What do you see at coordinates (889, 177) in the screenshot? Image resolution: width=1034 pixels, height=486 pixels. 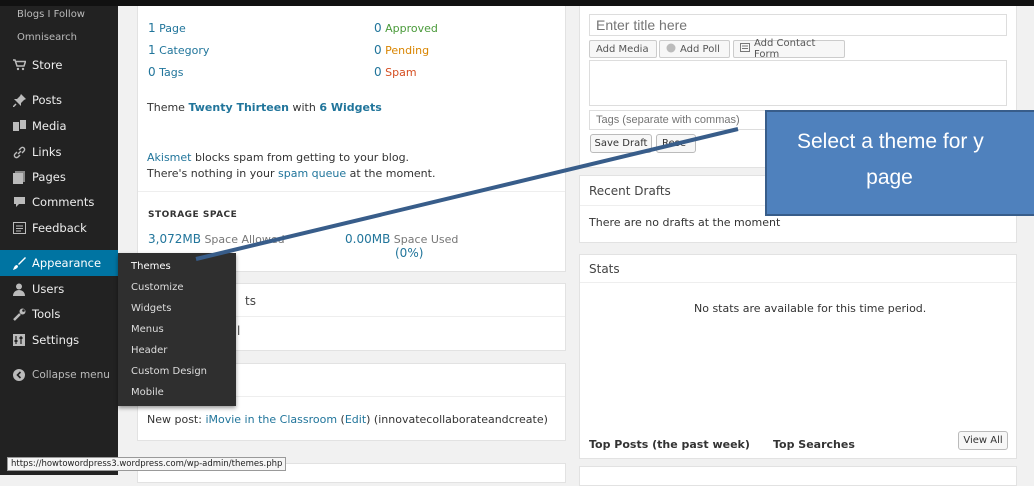 I see `callout-line-2: page` at bounding box center [889, 177].